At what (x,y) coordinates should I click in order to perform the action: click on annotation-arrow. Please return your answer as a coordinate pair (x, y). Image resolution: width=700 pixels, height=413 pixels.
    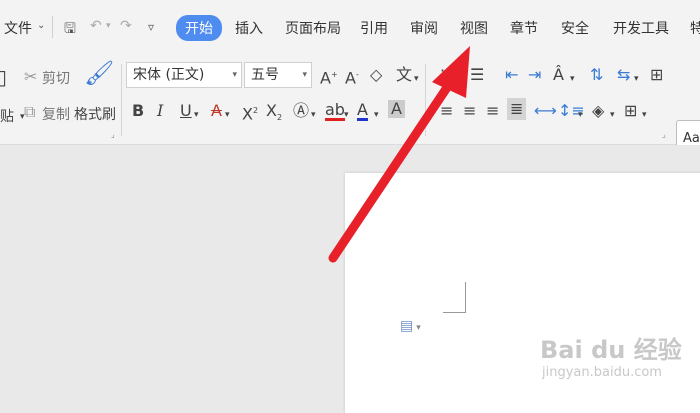
    Looking at the image, I should click on (399, 154).